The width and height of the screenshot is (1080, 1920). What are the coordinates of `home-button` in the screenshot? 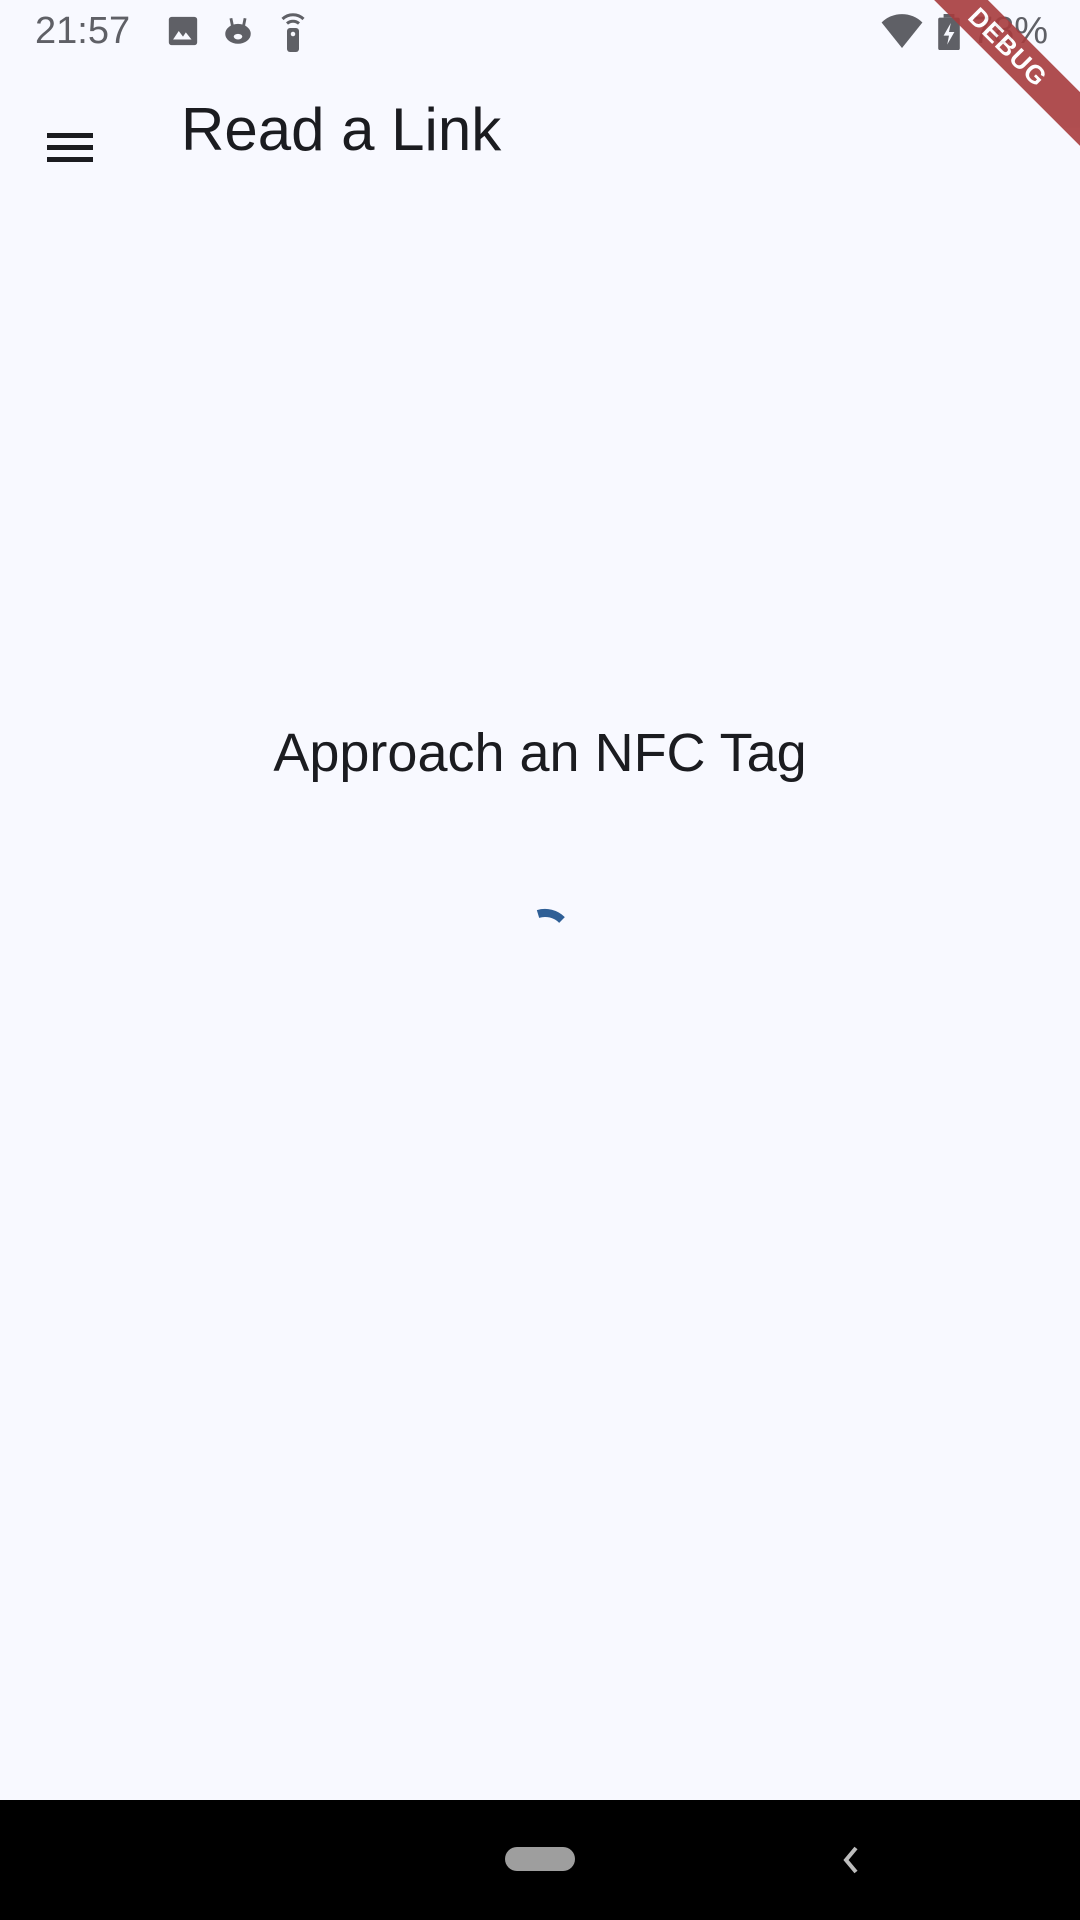 It's located at (540, 1859).